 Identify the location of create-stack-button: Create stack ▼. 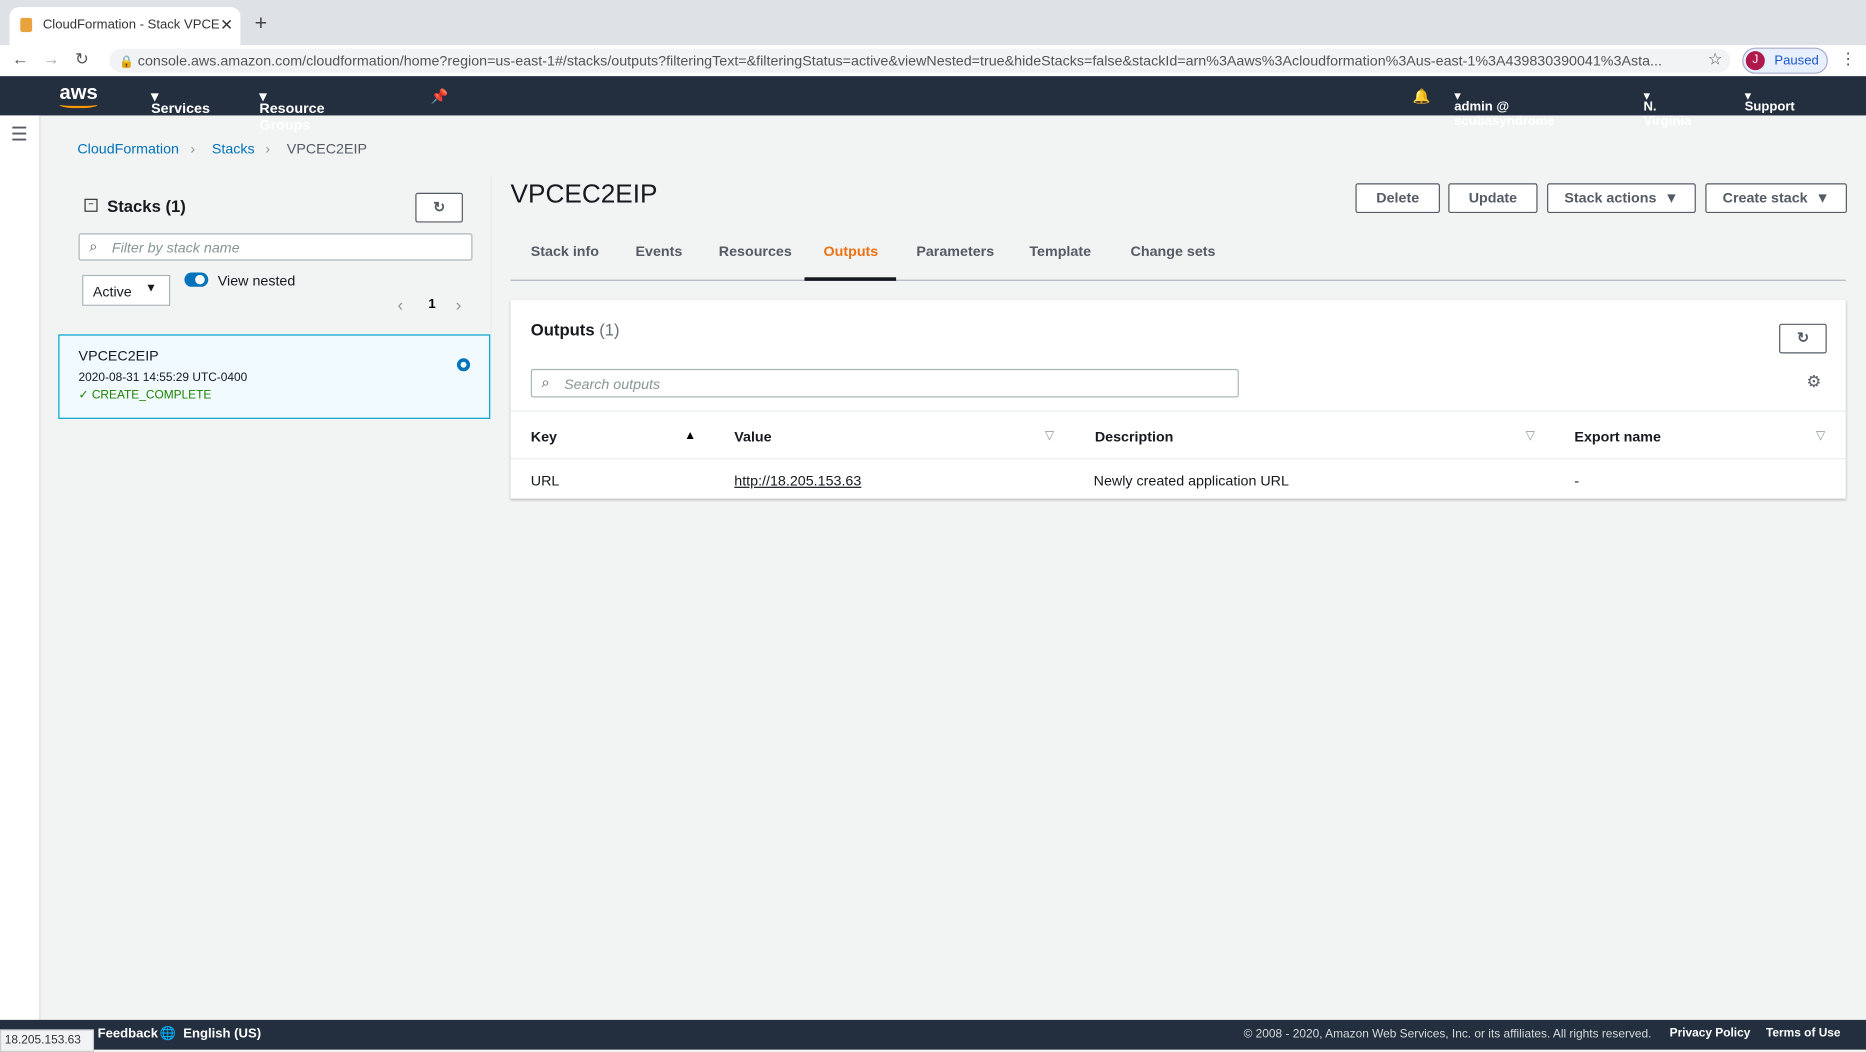
(1776, 198).